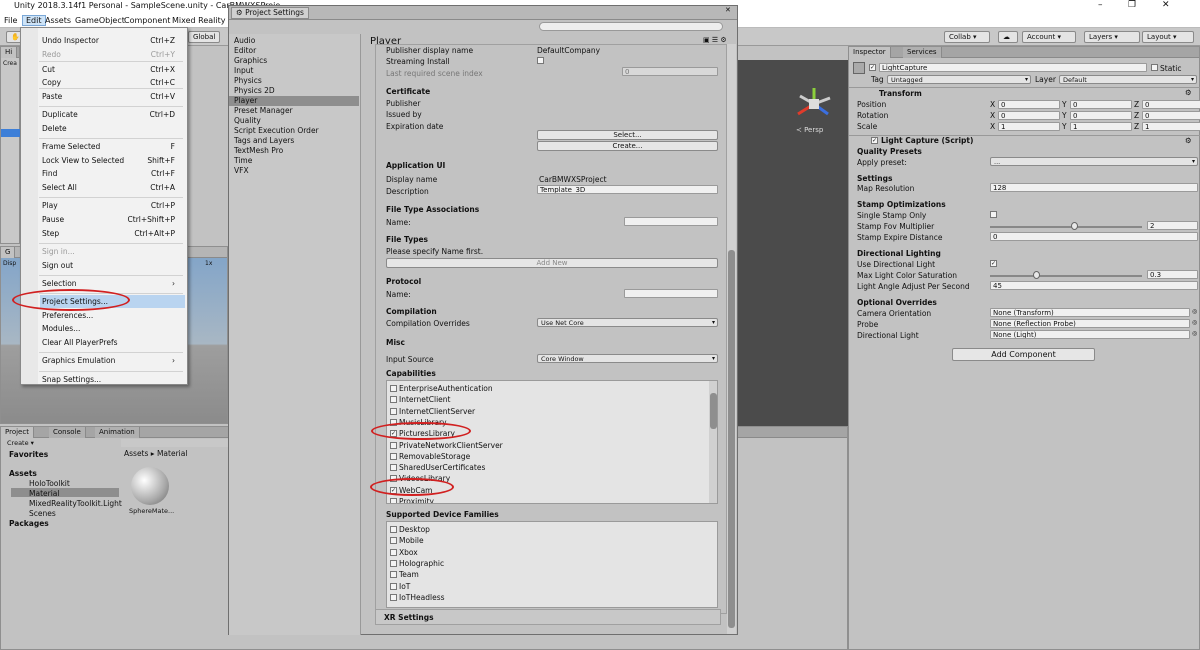  I want to click on settings-category-item: Input, so click(294, 71).